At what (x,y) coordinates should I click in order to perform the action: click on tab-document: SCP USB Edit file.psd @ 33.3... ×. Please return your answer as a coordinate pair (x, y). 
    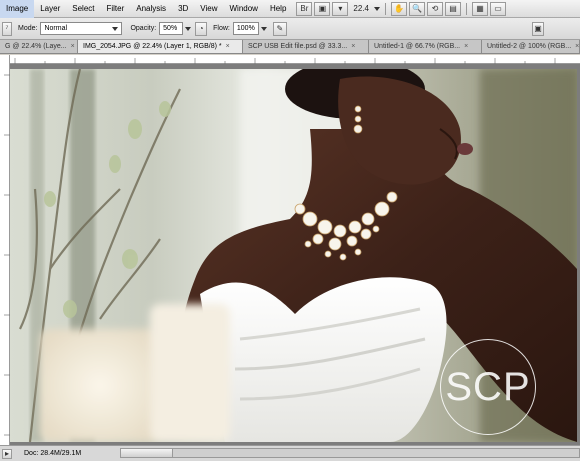
    Looking at the image, I should click on (306, 46).